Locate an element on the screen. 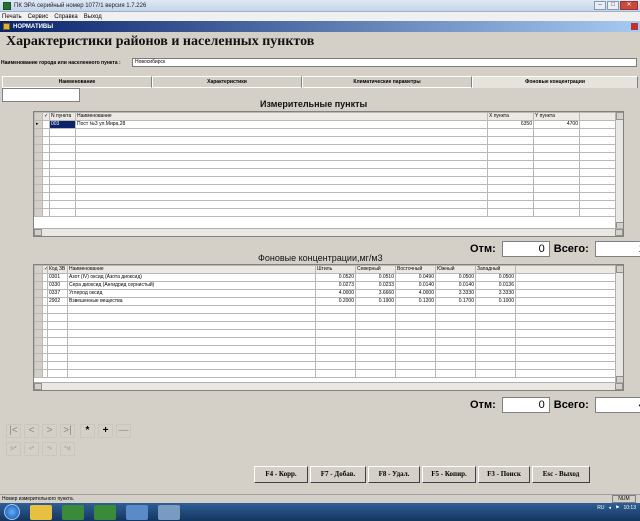  prev-marked-button: <* is located at coordinates (31, 449).